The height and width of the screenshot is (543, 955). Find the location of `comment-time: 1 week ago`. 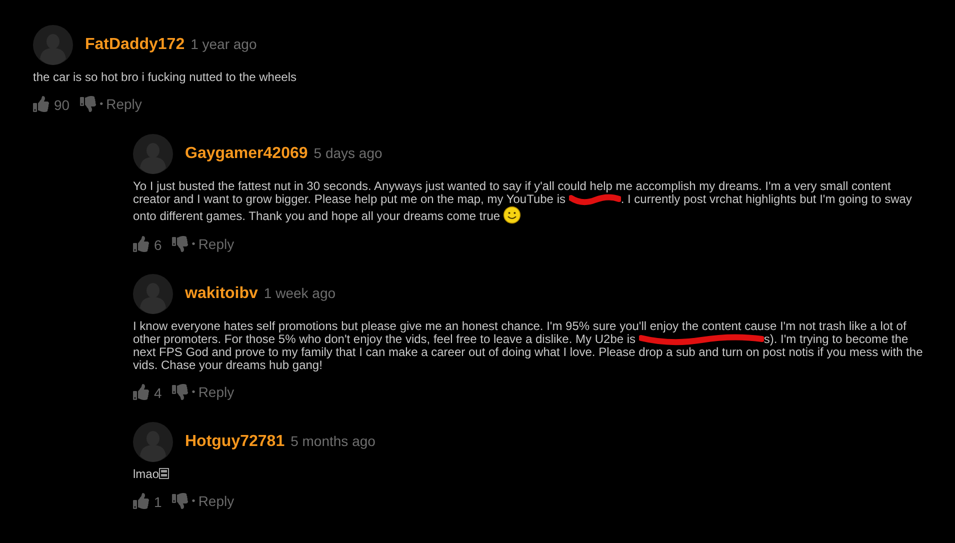

comment-time: 1 week ago is located at coordinates (300, 293).